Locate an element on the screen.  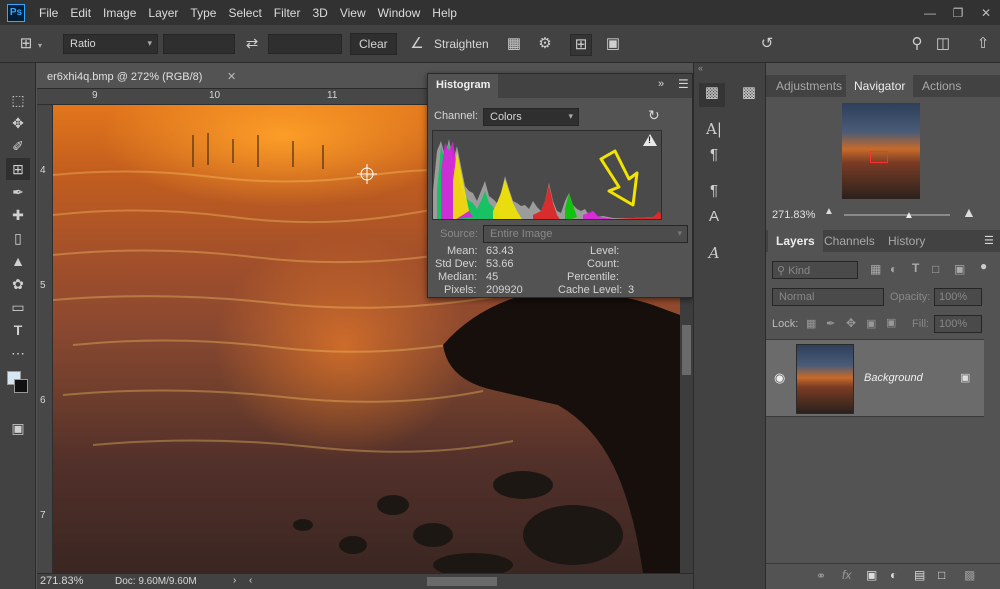
filter-toggle-icon: ● is located at coordinates (983, 266).